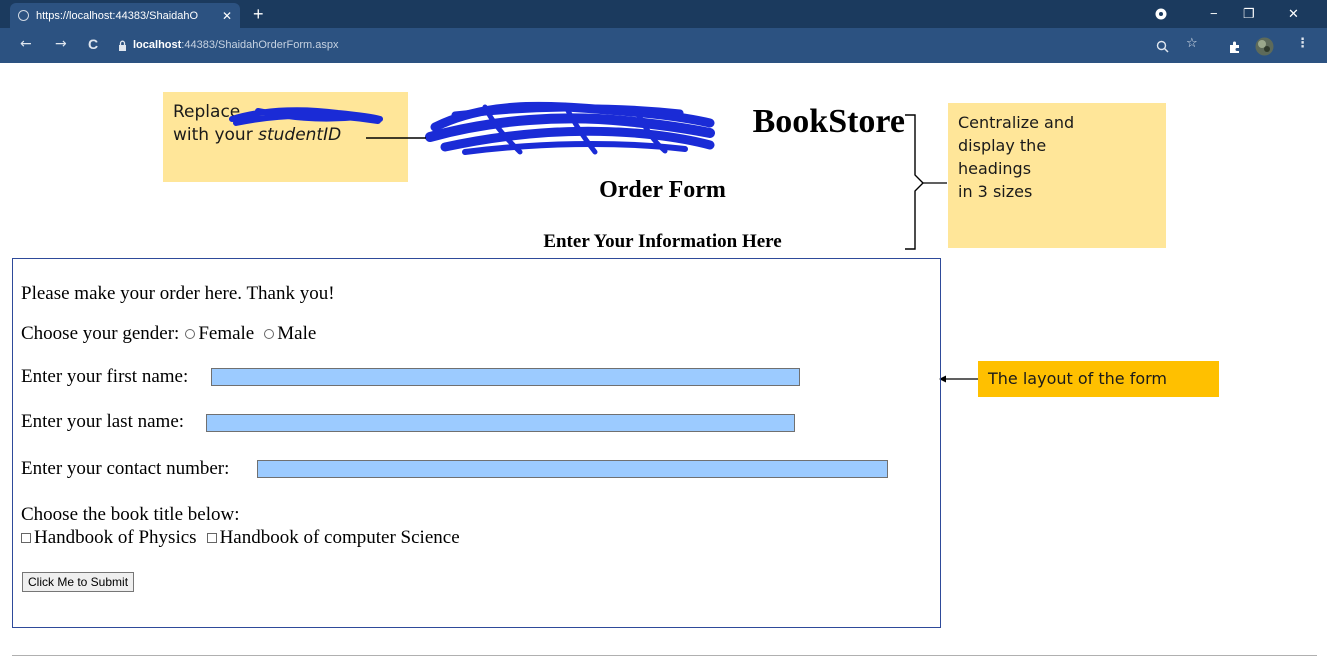 The height and width of the screenshot is (658, 1327). What do you see at coordinates (190, 334) in the screenshot?
I see `gender-female-radio` at bounding box center [190, 334].